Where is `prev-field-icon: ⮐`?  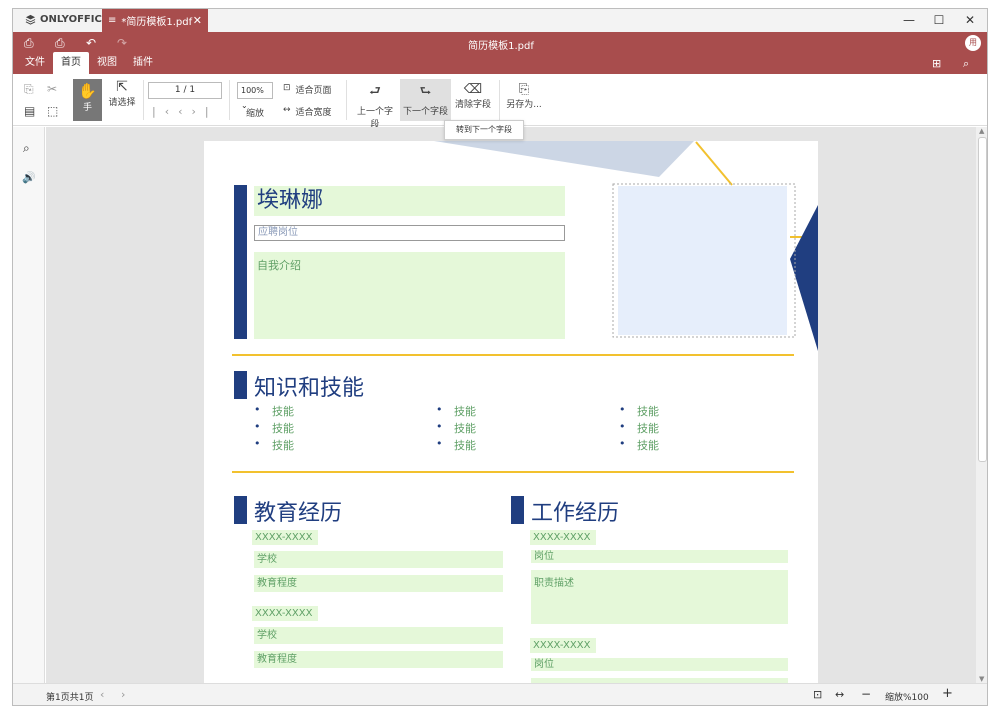 prev-field-icon: ⮐ is located at coordinates (375, 91).